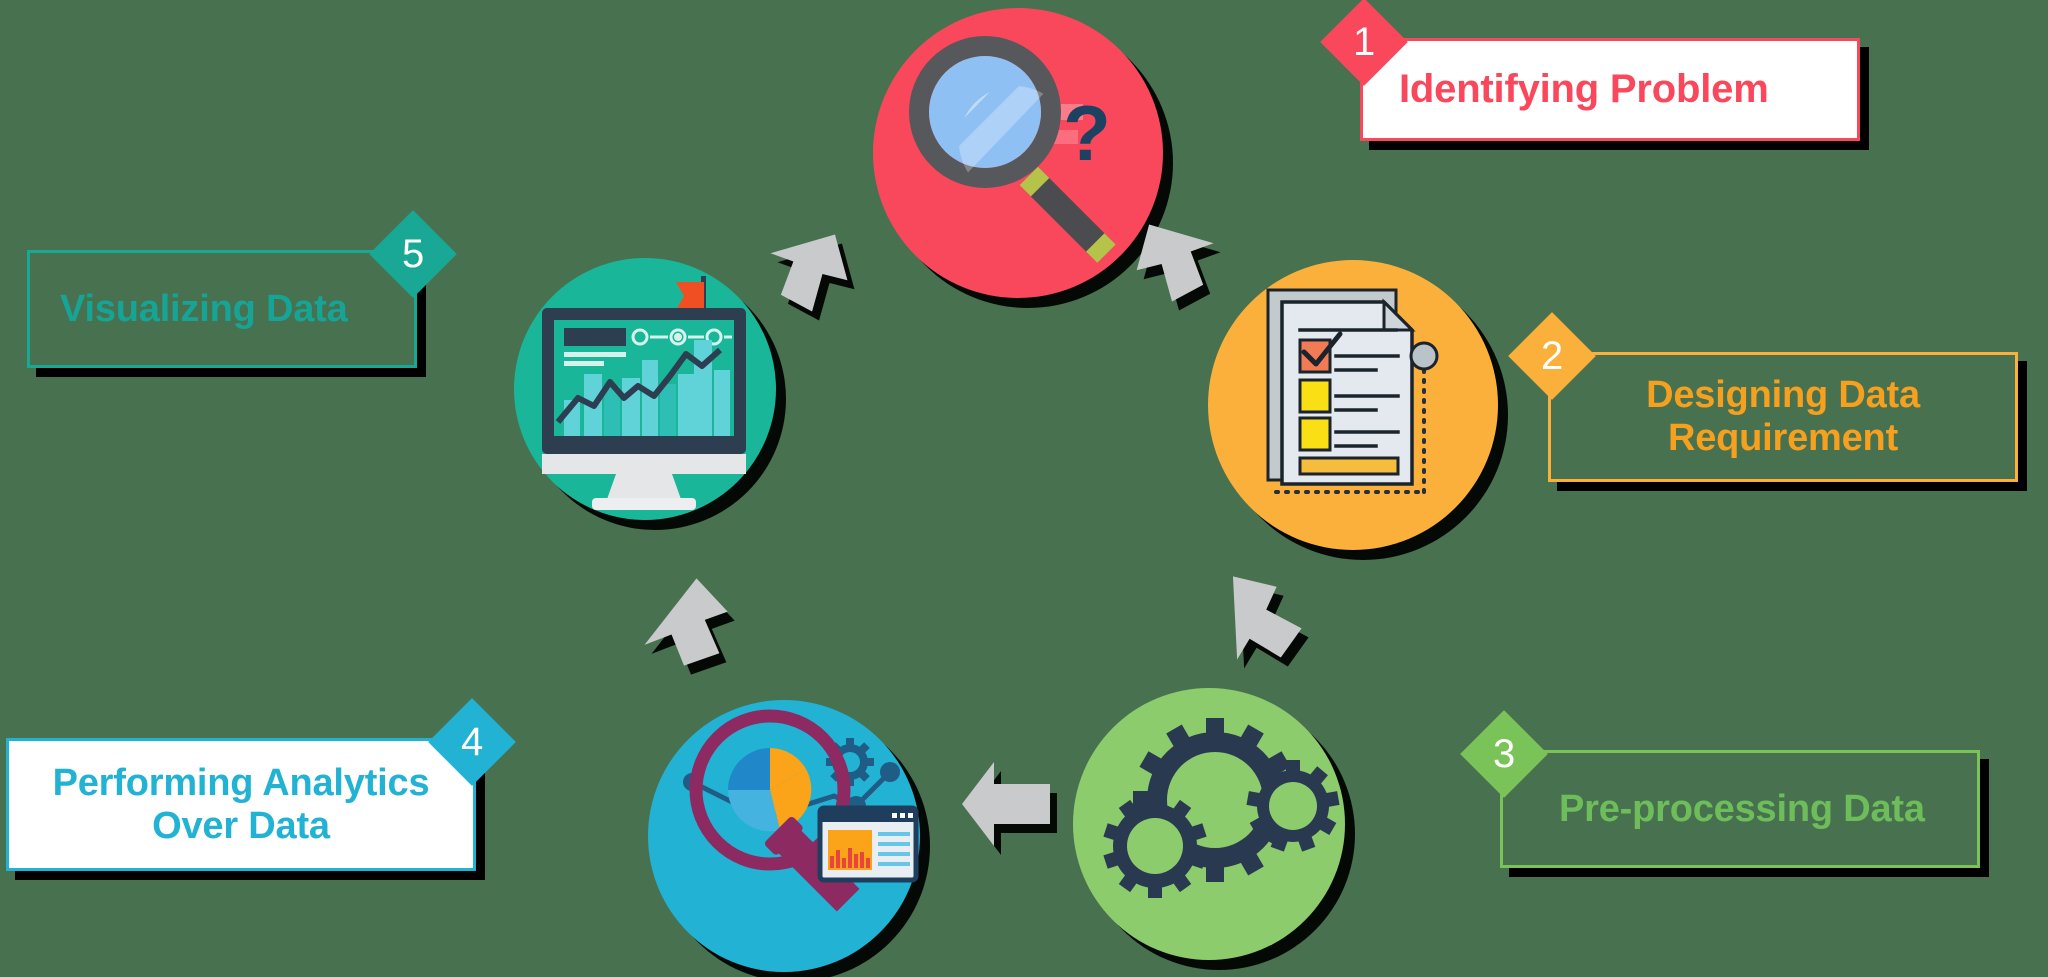 This screenshot has width=2048, height=977. What do you see at coordinates (241, 804) in the screenshot?
I see `step-label-4-text: Performing Analytics Over Data` at bounding box center [241, 804].